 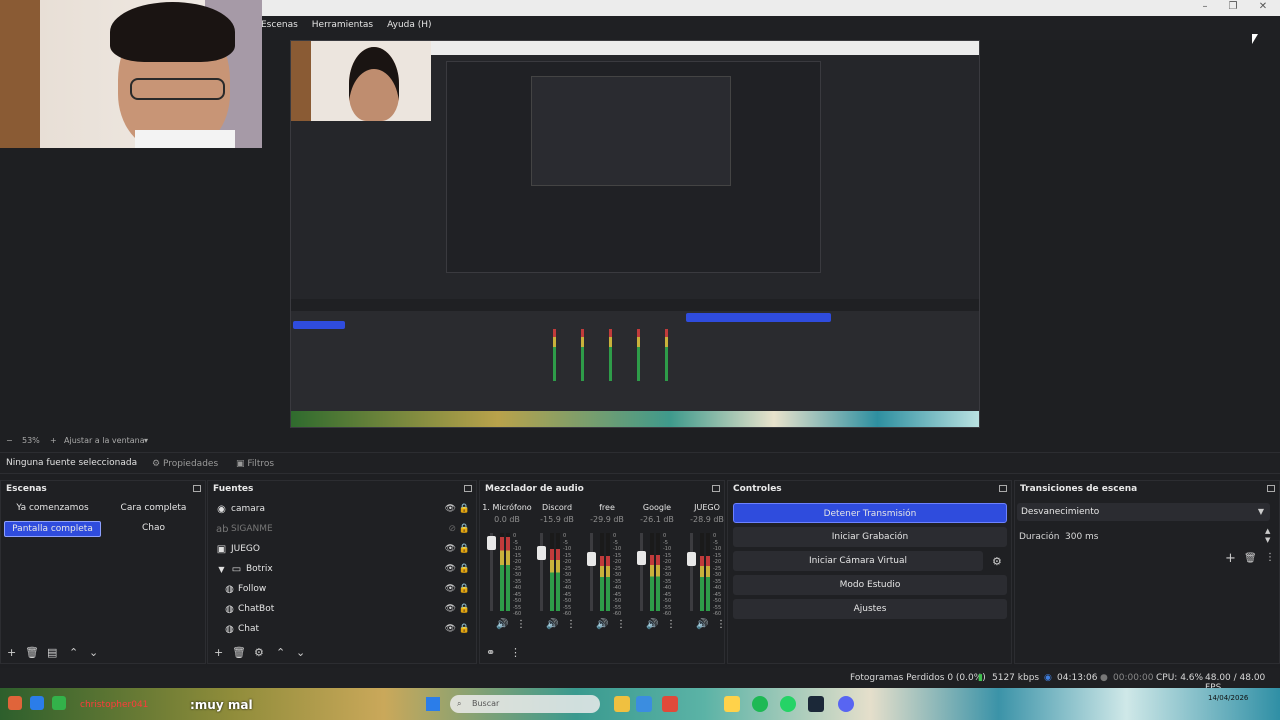 I want to click on scene-pantalla-completa: Pantalla completa, so click(x=52, y=529).